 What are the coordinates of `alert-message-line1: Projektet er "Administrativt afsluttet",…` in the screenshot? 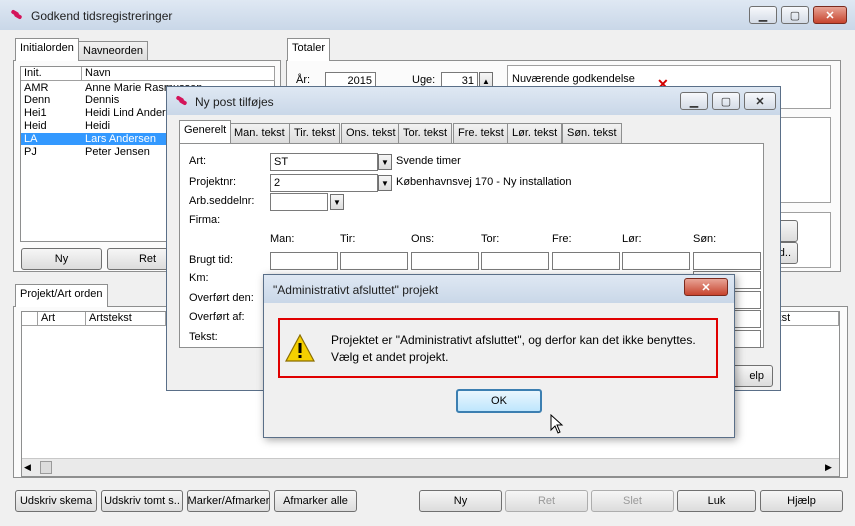 It's located at (513, 340).